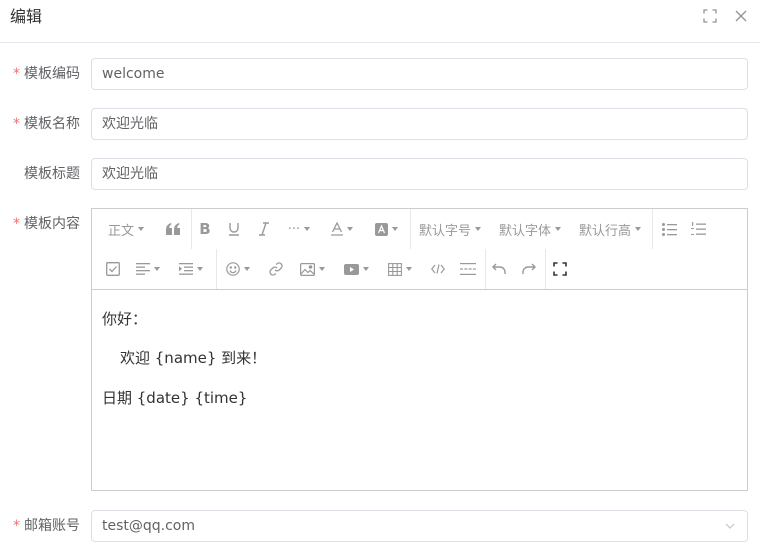 The height and width of the screenshot is (551, 760). What do you see at coordinates (264, 229) in the screenshot?
I see `italic-icon` at bounding box center [264, 229].